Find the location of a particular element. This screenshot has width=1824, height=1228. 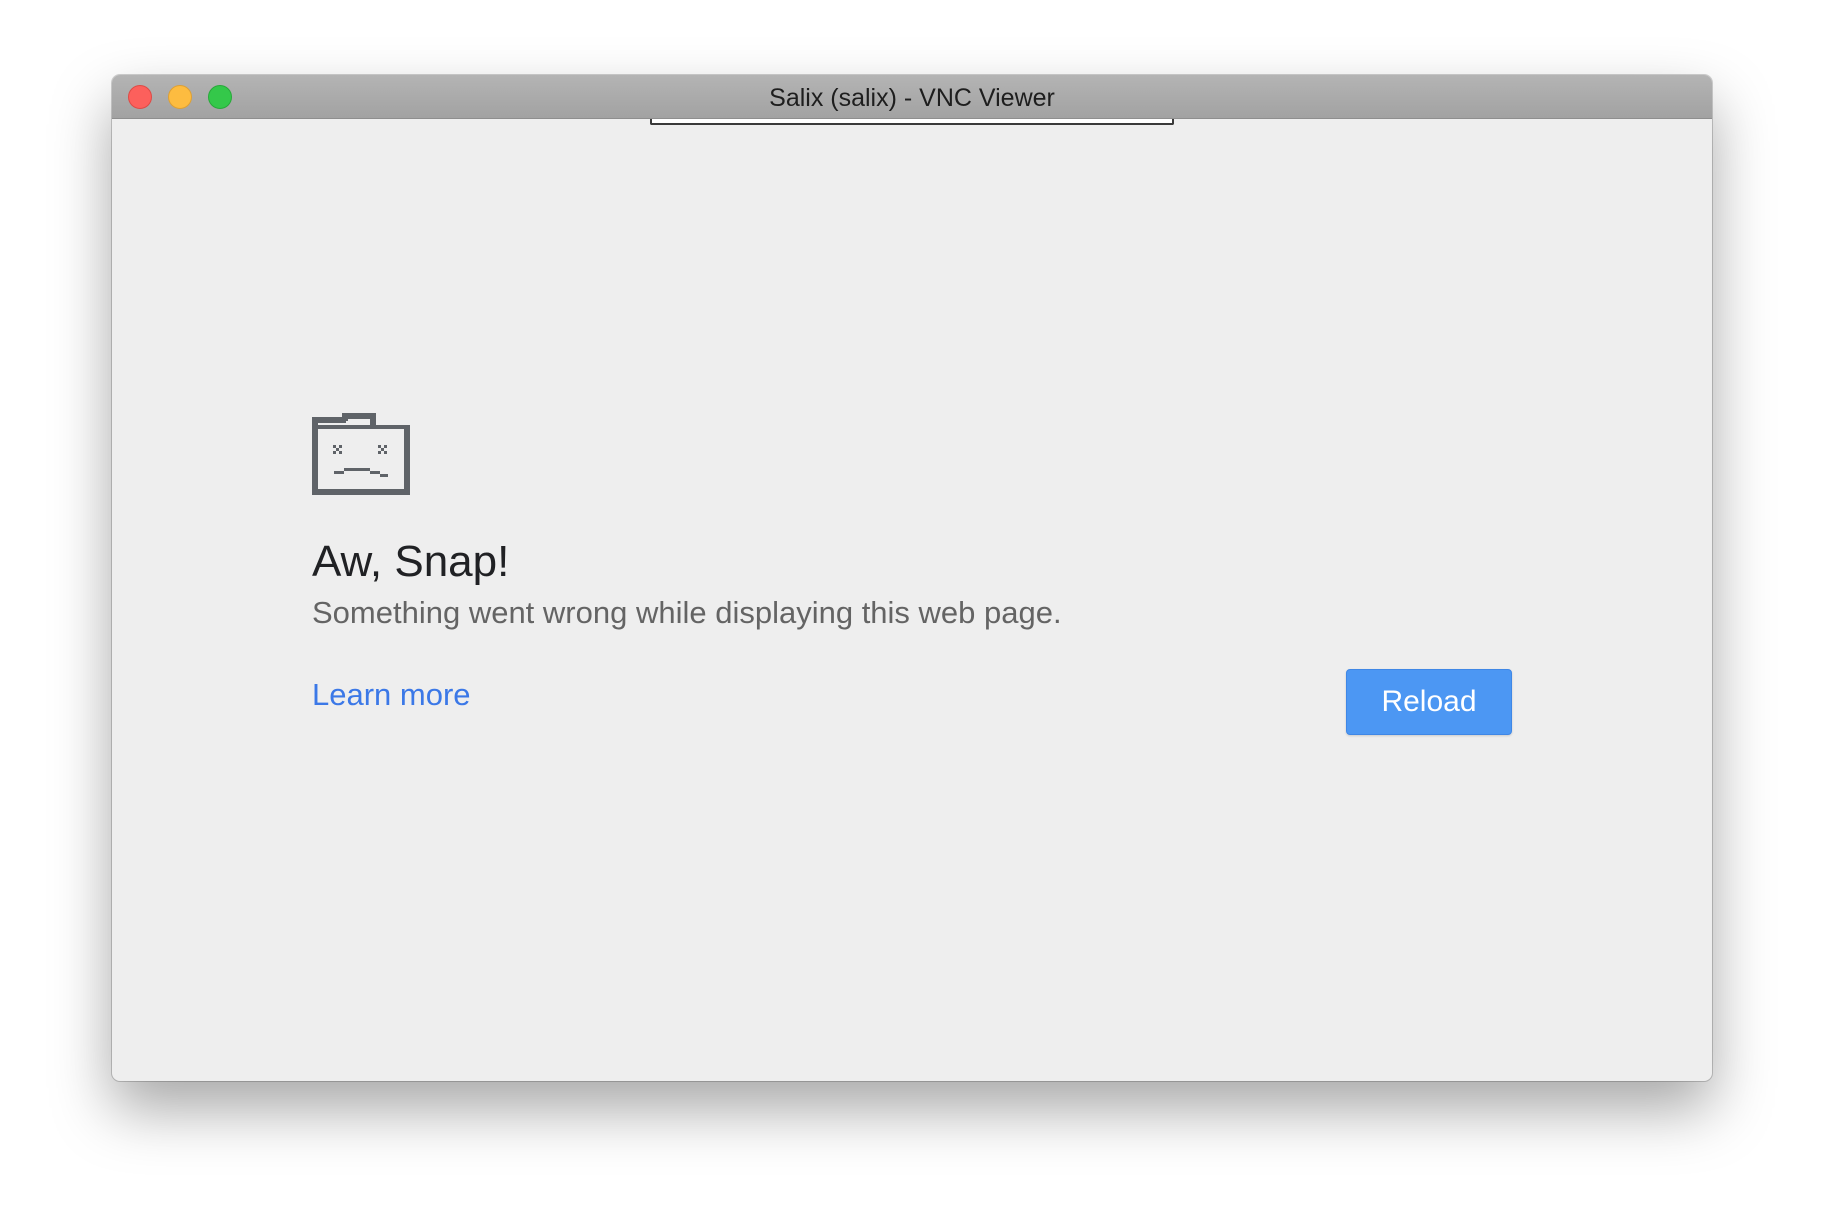

learn-more-link: Learn more is located at coordinates (391, 695).